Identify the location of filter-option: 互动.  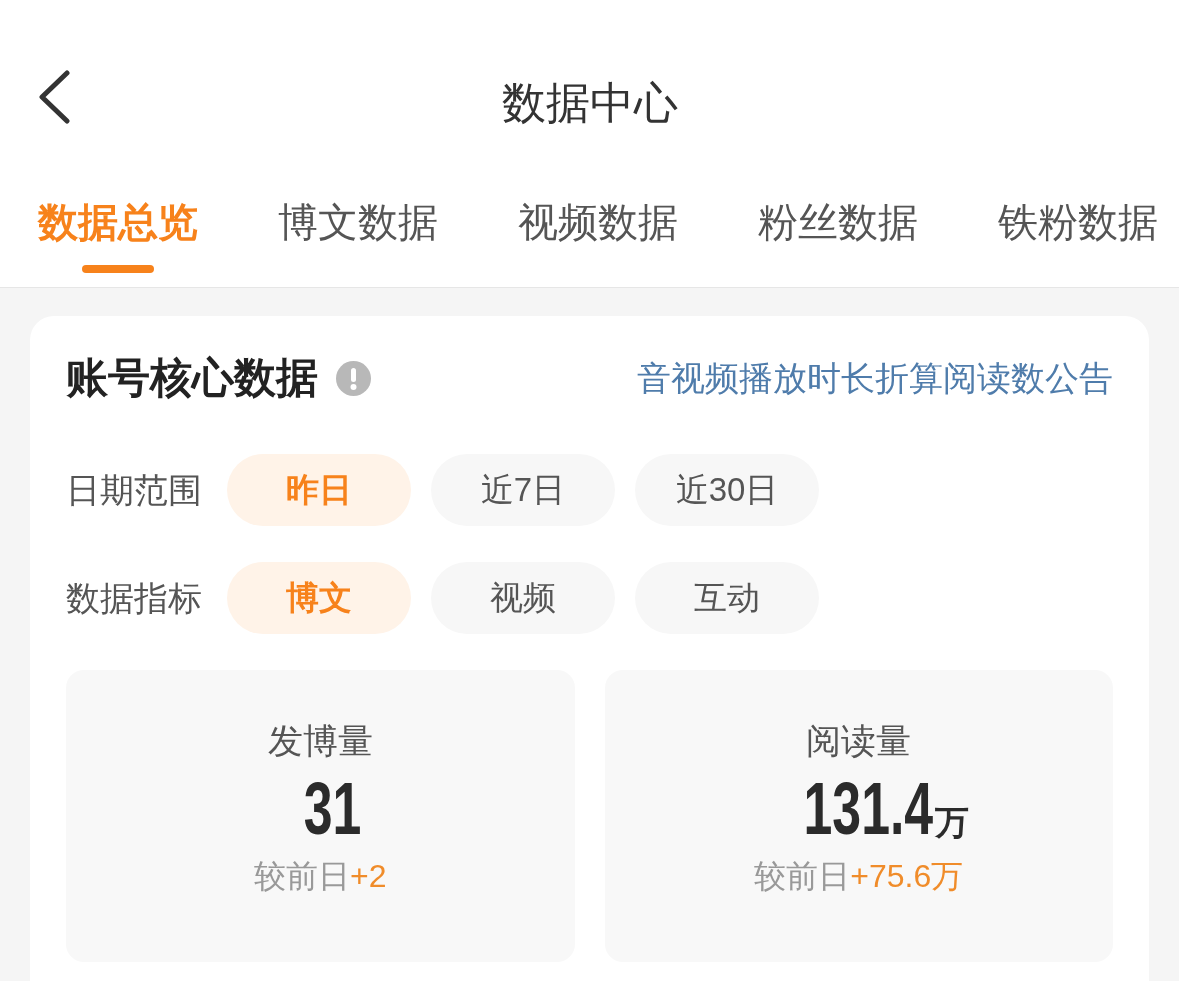
(727, 598).